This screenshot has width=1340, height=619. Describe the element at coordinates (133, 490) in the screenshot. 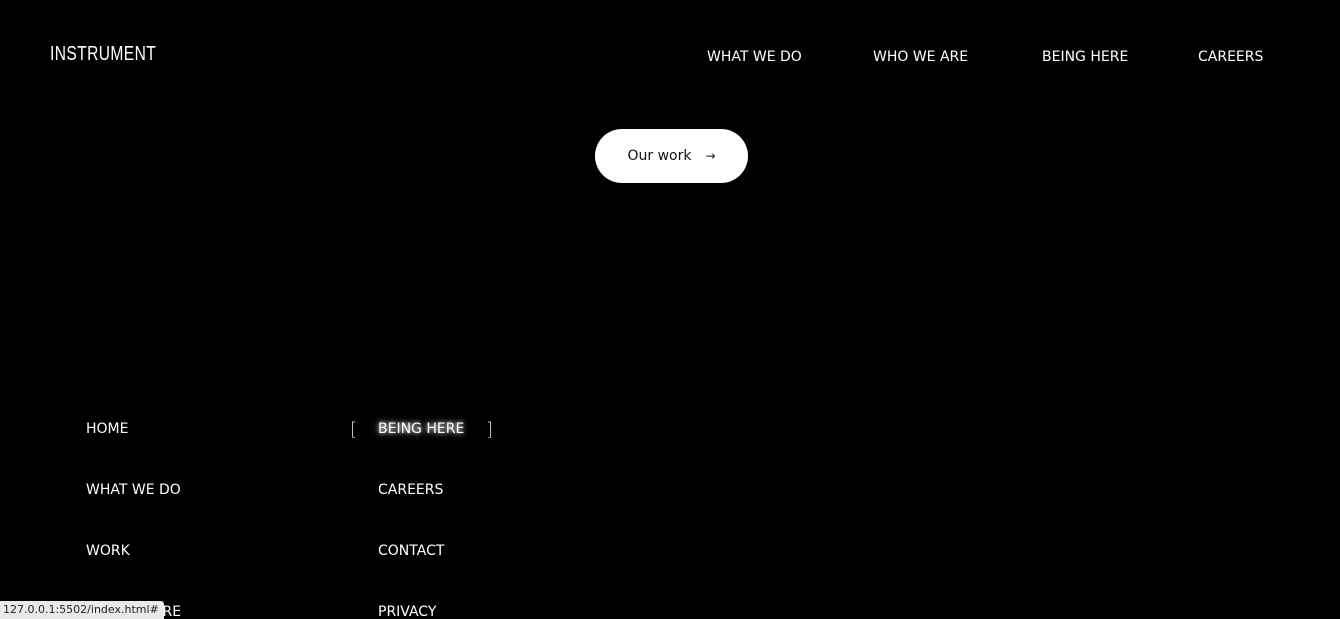

I see `footer-link-what-we-do: WHAT WE DO` at that location.